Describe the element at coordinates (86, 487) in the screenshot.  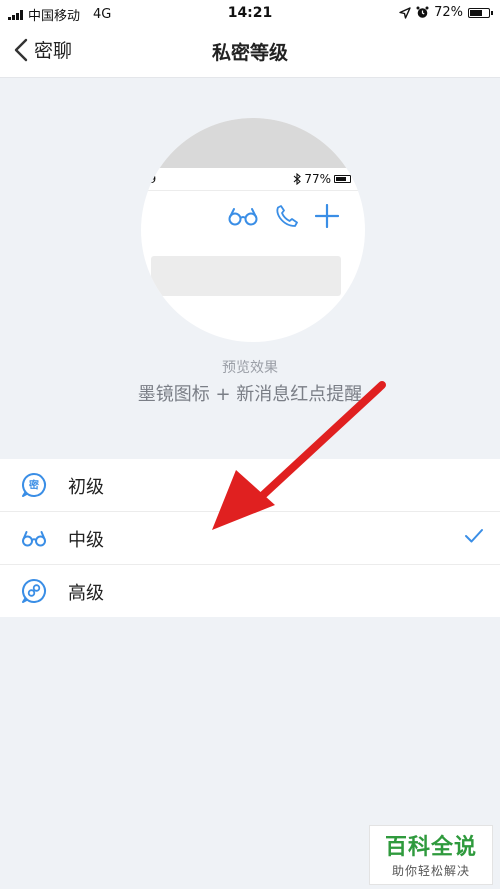
I see `option-basic-label: 初级` at that location.